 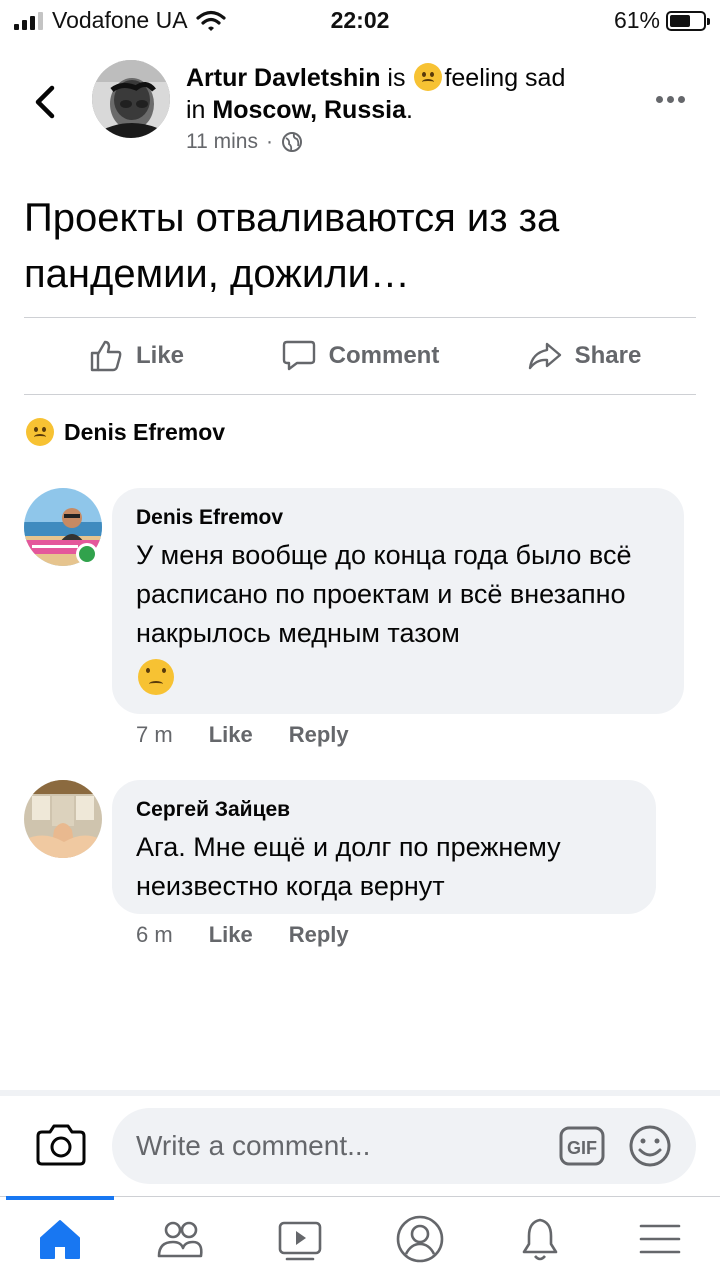 I want to click on status-right: 61%, so click(x=661, y=20).